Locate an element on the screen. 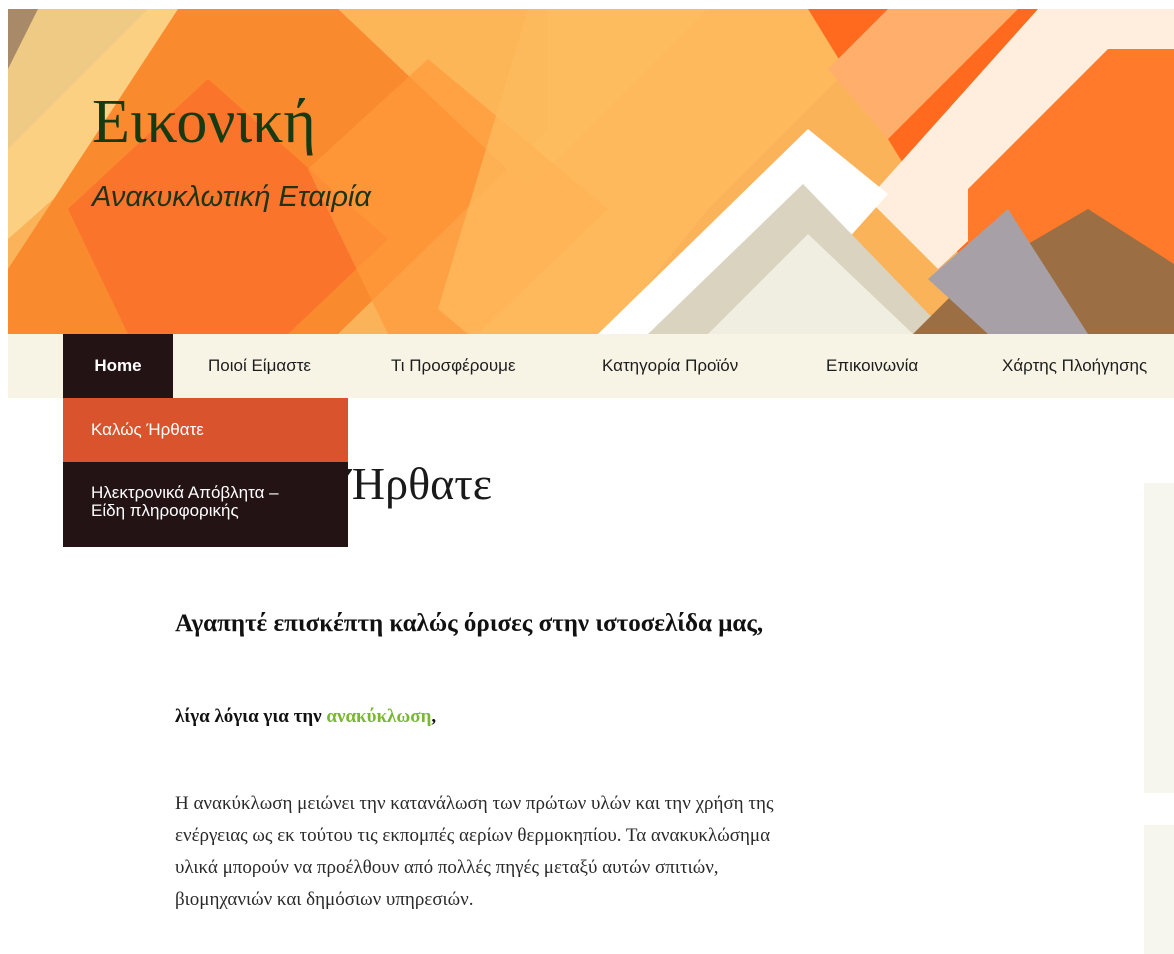 The width and height of the screenshot is (1174, 954). page-title-text: Ήρθατε is located at coordinates (420, 483).